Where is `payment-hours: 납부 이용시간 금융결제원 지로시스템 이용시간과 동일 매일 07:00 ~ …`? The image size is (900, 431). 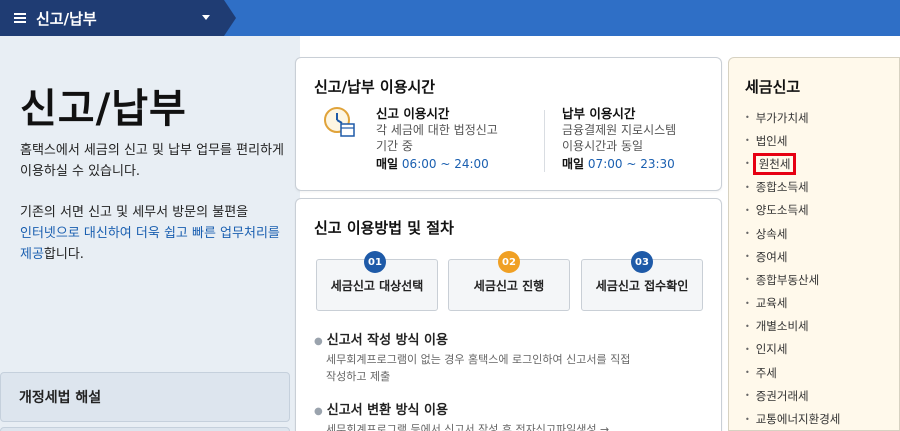 payment-hours: 납부 이용시간 금융결제원 지로시스템 이용시간과 동일 매일 07:00 ~ … is located at coordinates (619, 139).